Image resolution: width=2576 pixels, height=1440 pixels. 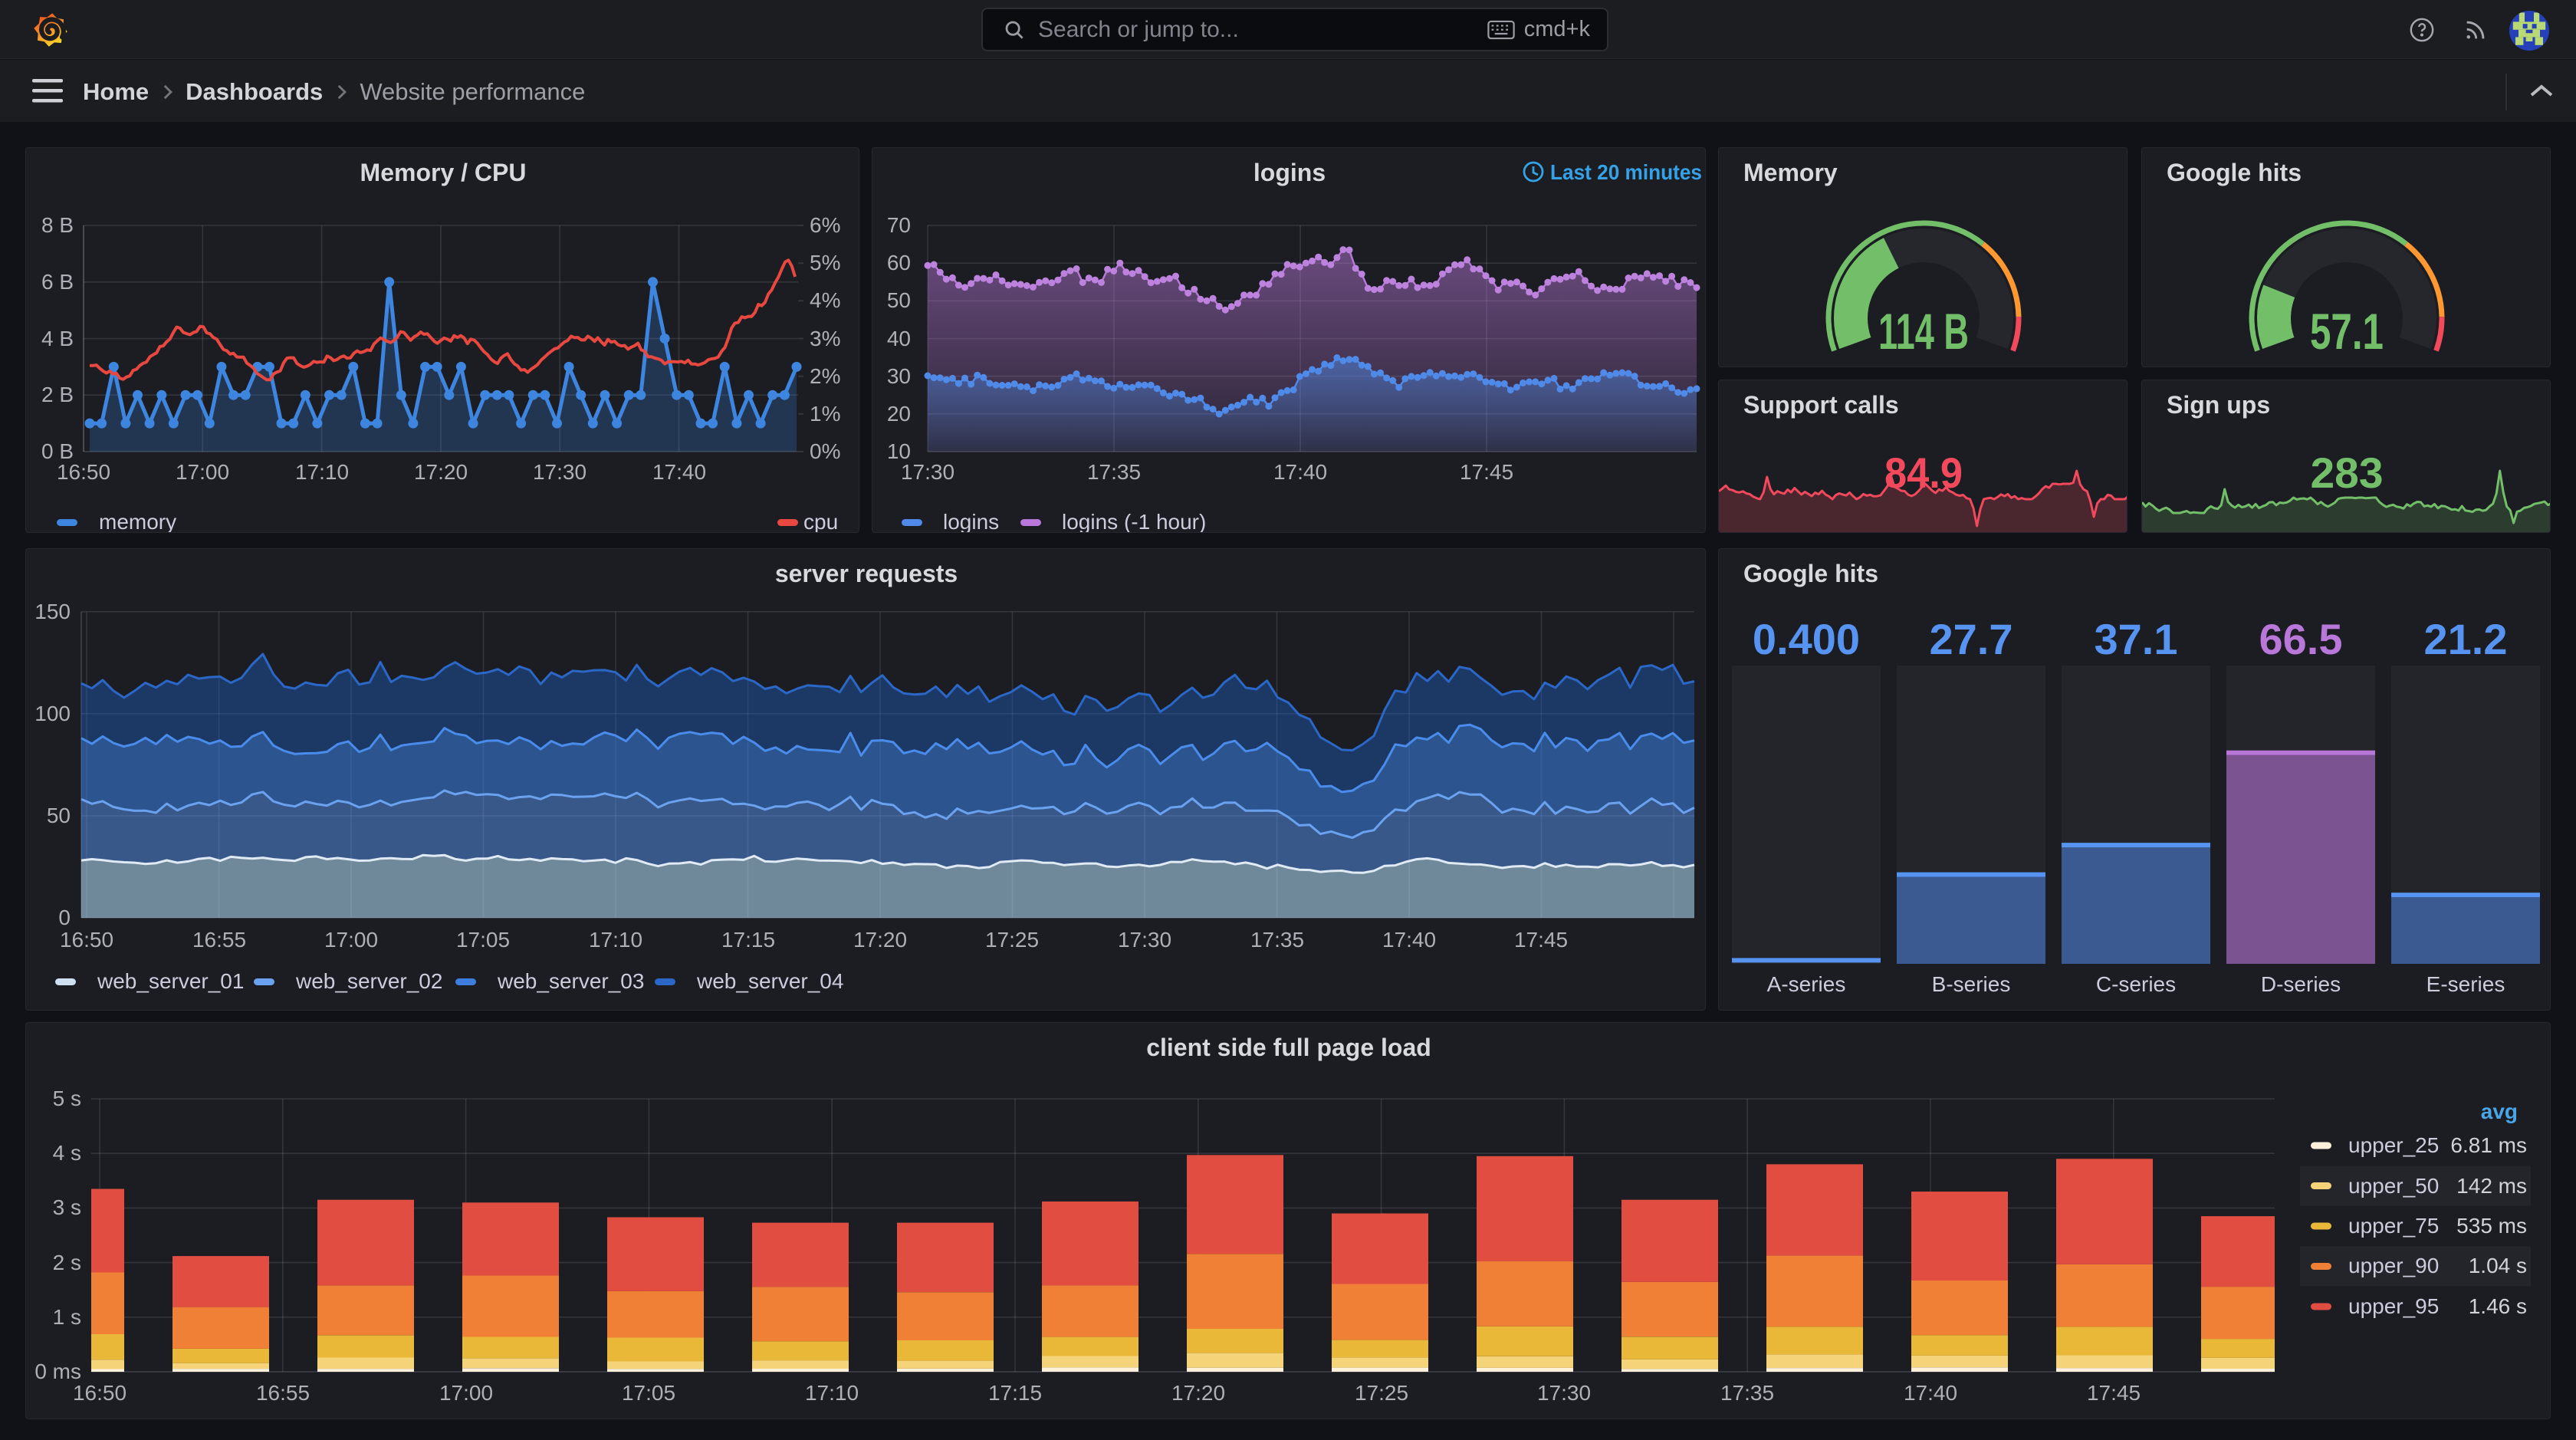 What do you see at coordinates (825, 414) in the screenshot?
I see `svg-text: 1%` at bounding box center [825, 414].